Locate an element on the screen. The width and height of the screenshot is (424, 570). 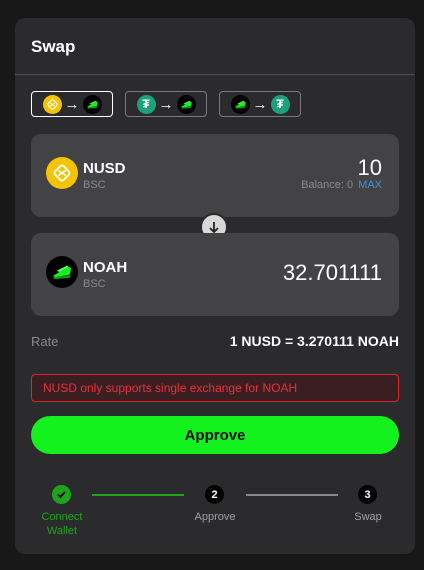
approve-button: Approve is located at coordinates (215, 435).